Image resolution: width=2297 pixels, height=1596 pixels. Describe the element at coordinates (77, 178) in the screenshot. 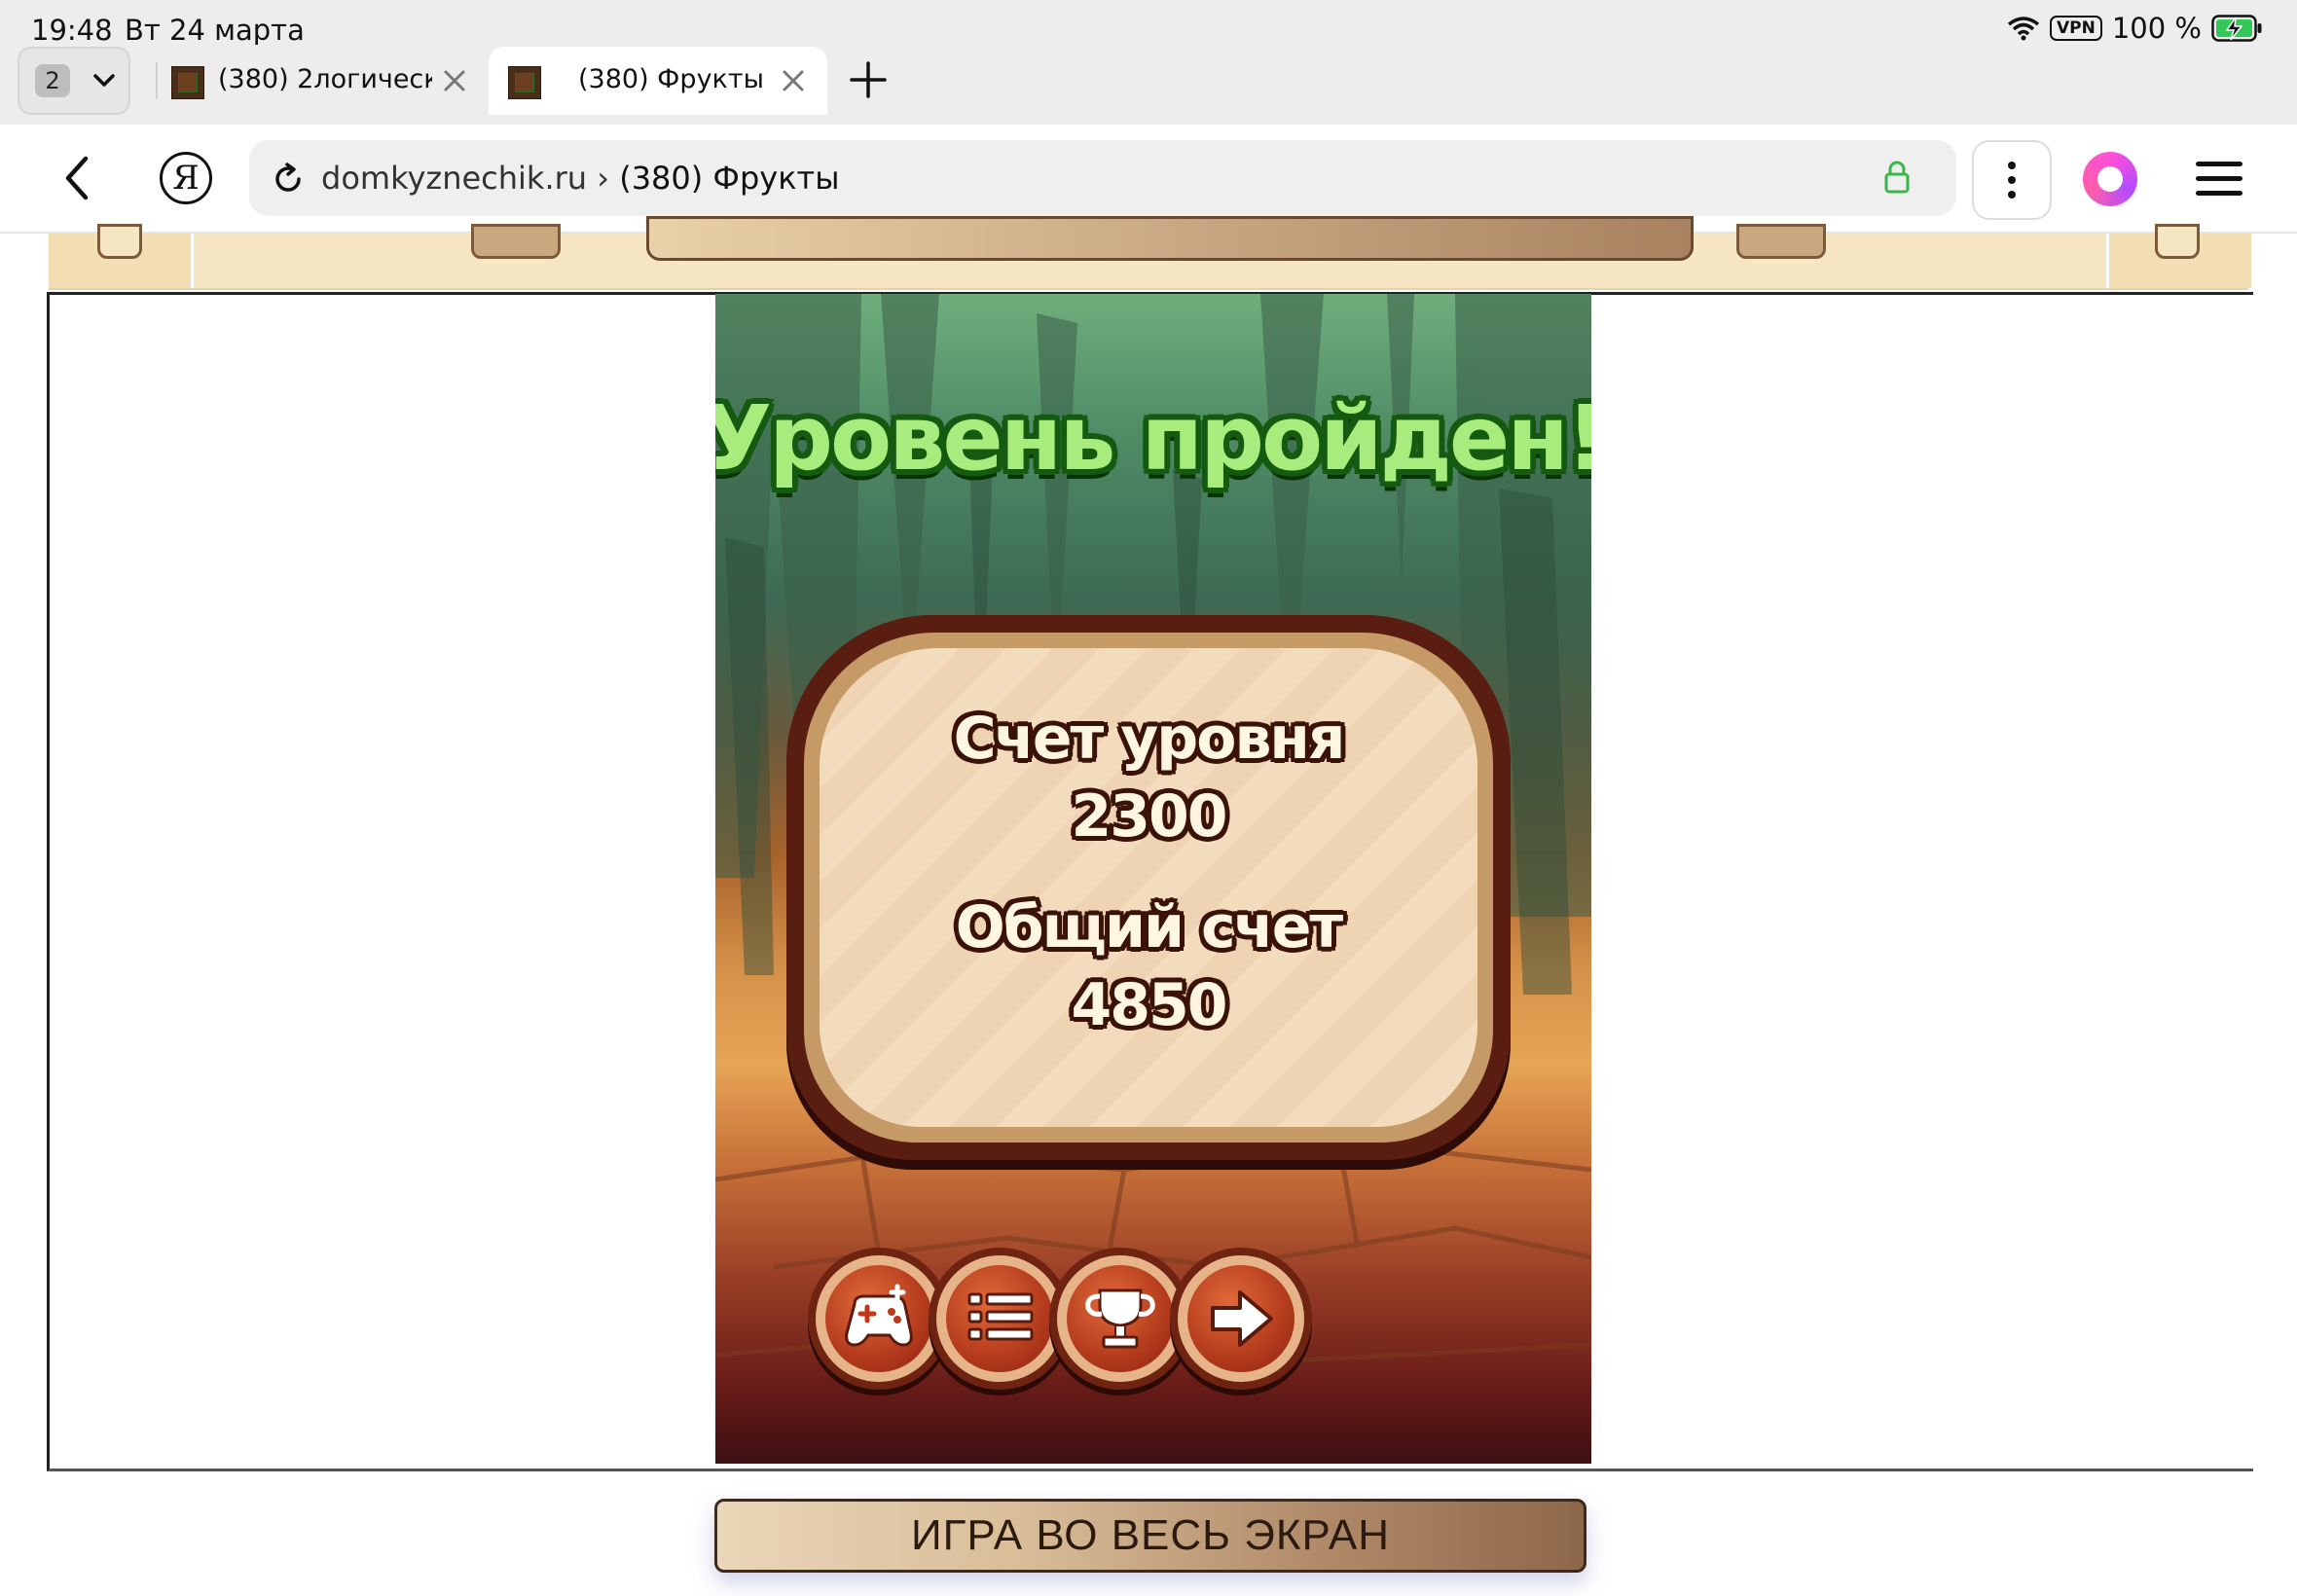

I see `back-arrow-icon` at that location.